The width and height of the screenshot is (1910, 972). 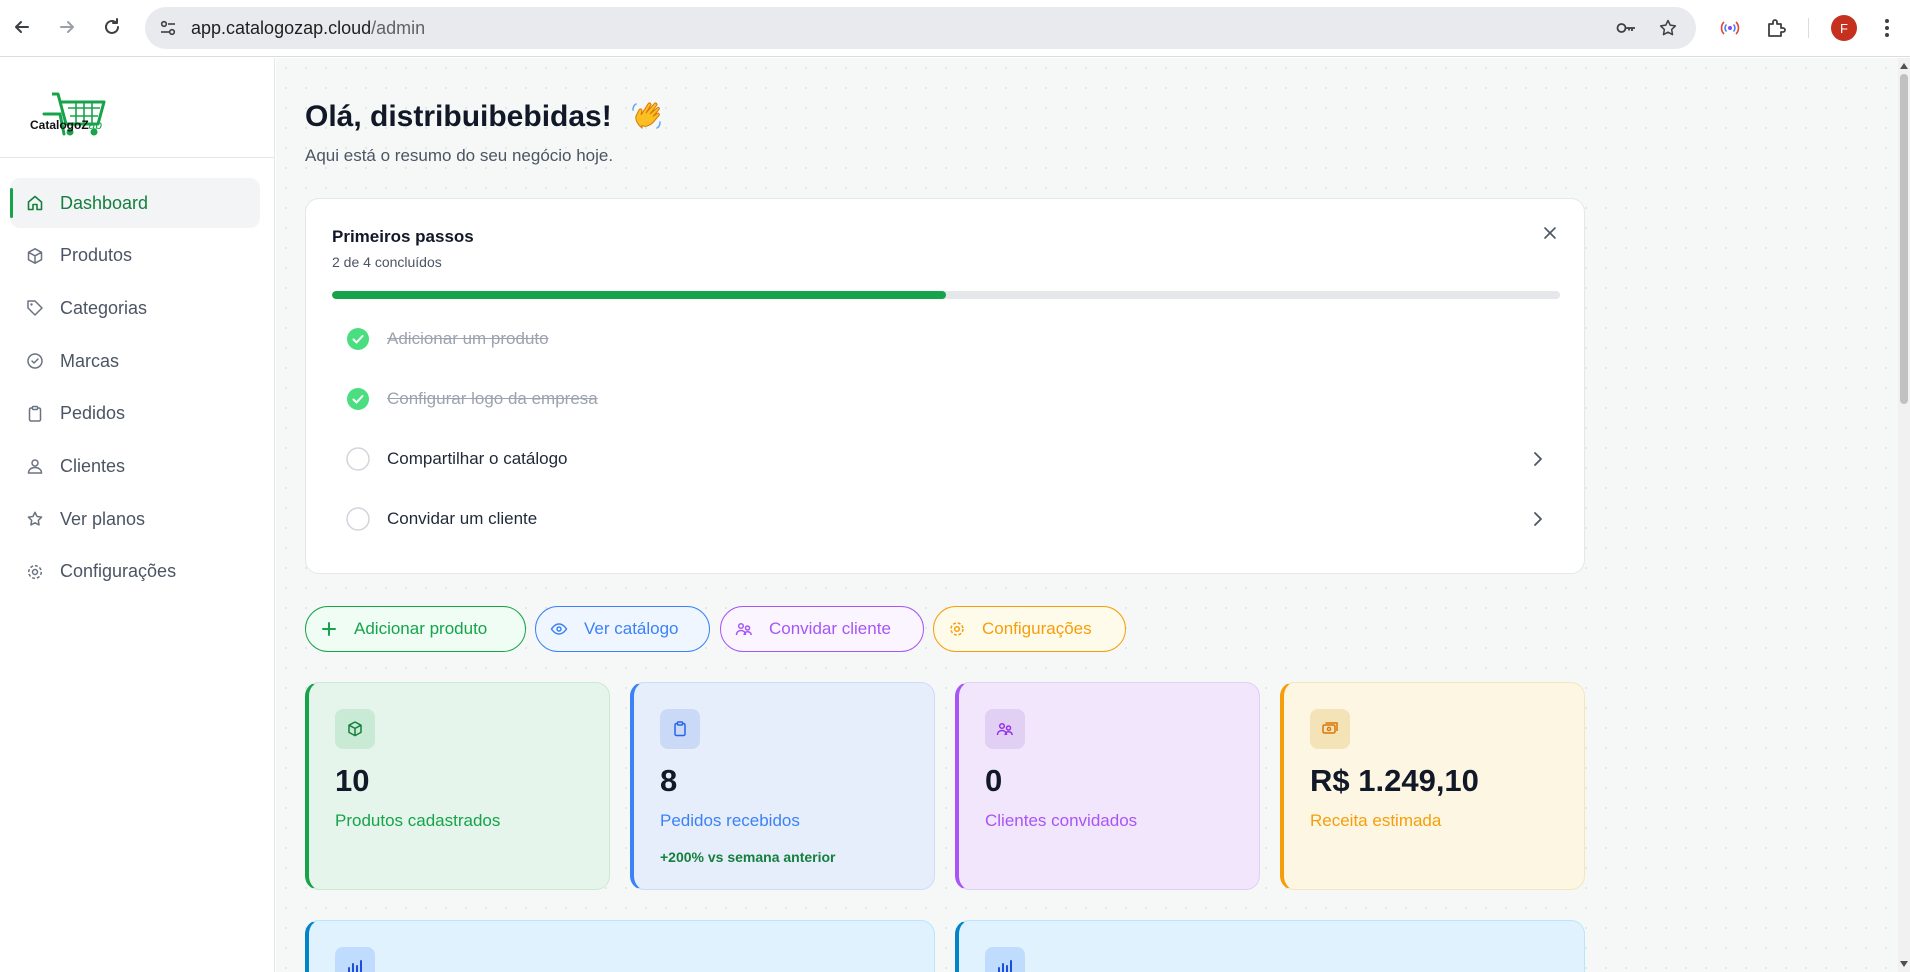 What do you see at coordinates (112, 27) in the screenshot?
I see `reload-icon` at bounding box center [112, 27].